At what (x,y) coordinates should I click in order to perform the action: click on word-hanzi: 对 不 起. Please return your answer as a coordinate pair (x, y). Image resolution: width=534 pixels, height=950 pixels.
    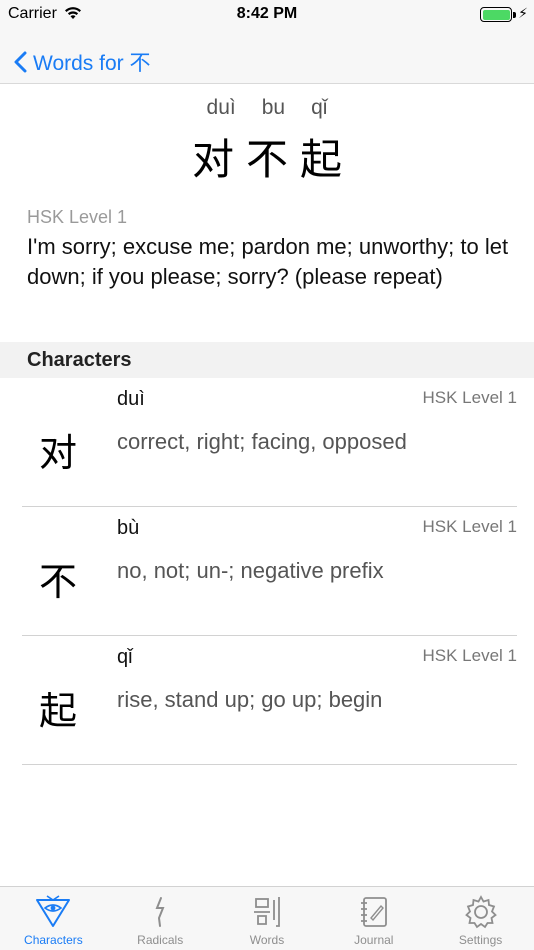
    Looking at the image, I should click on (267, 156).